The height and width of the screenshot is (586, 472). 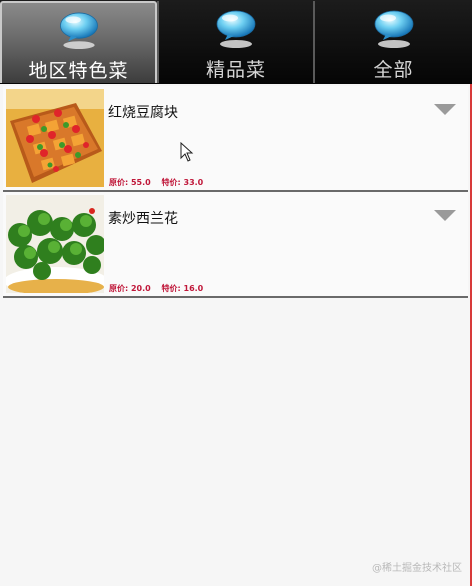 I want to click on tofu-dish-image, so click(x=55, y=138).